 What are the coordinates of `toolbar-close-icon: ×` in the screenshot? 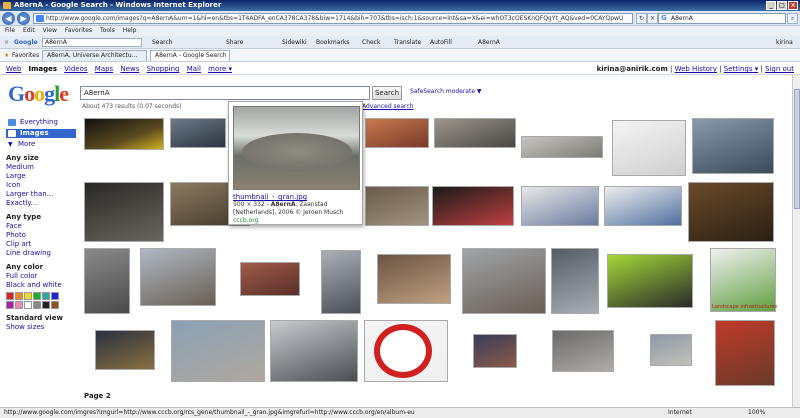 It's located at (6, 42).